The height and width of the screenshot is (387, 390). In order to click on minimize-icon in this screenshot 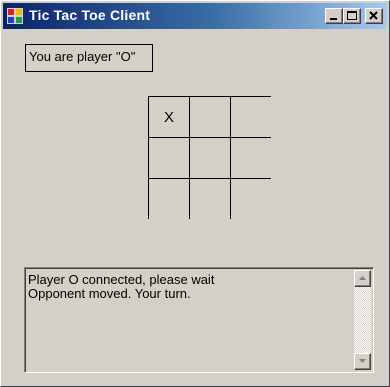, I will do `click(333, 19)`.